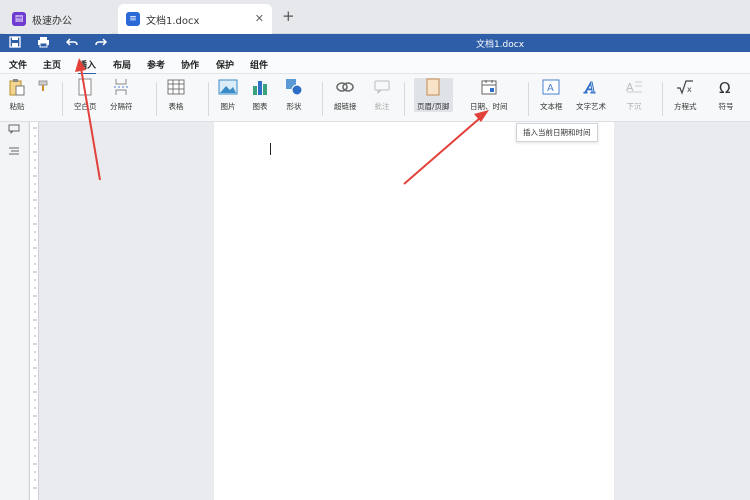  What do you see at coordinates (88, 119) in the screenshot?
I see `arrow-to-insert-menu` at bounding box center [88, 119].